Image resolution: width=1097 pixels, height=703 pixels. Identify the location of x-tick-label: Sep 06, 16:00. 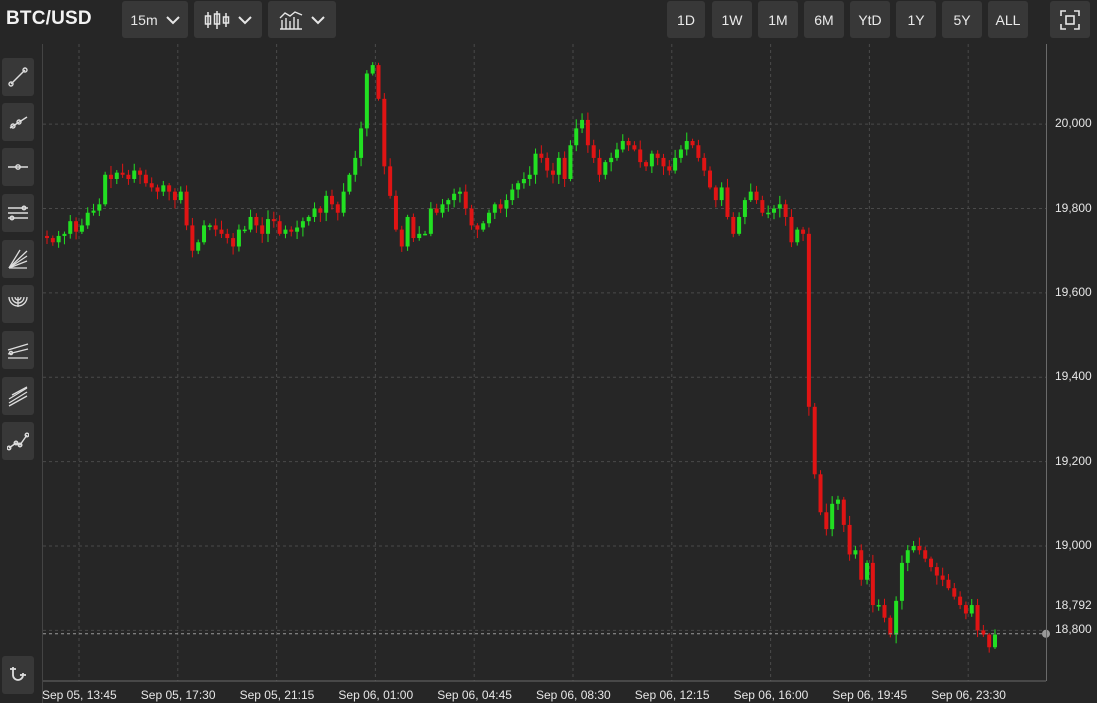
(771, 695).